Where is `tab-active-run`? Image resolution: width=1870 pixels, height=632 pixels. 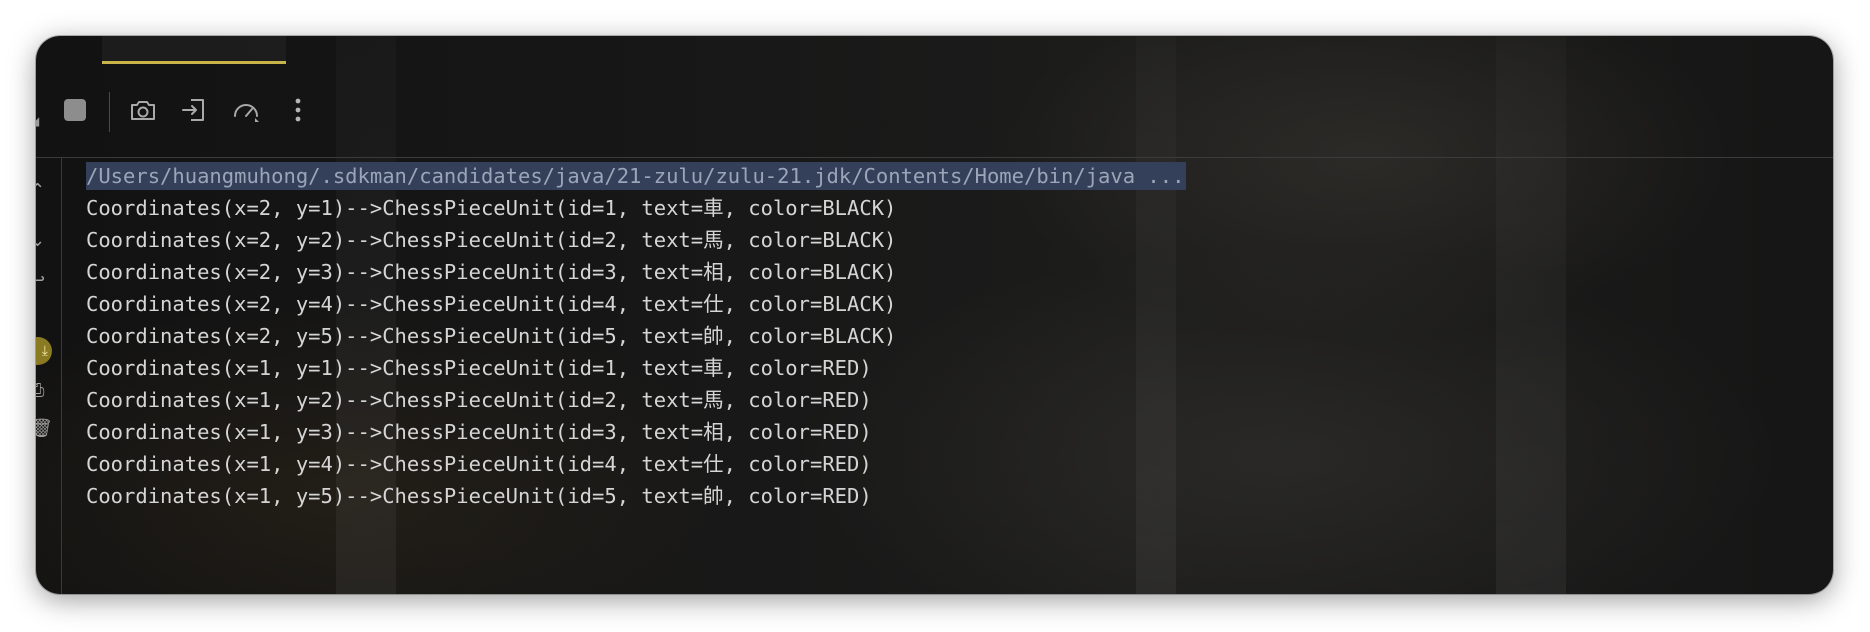 tab-active-run is located at coordinates (194, 50).